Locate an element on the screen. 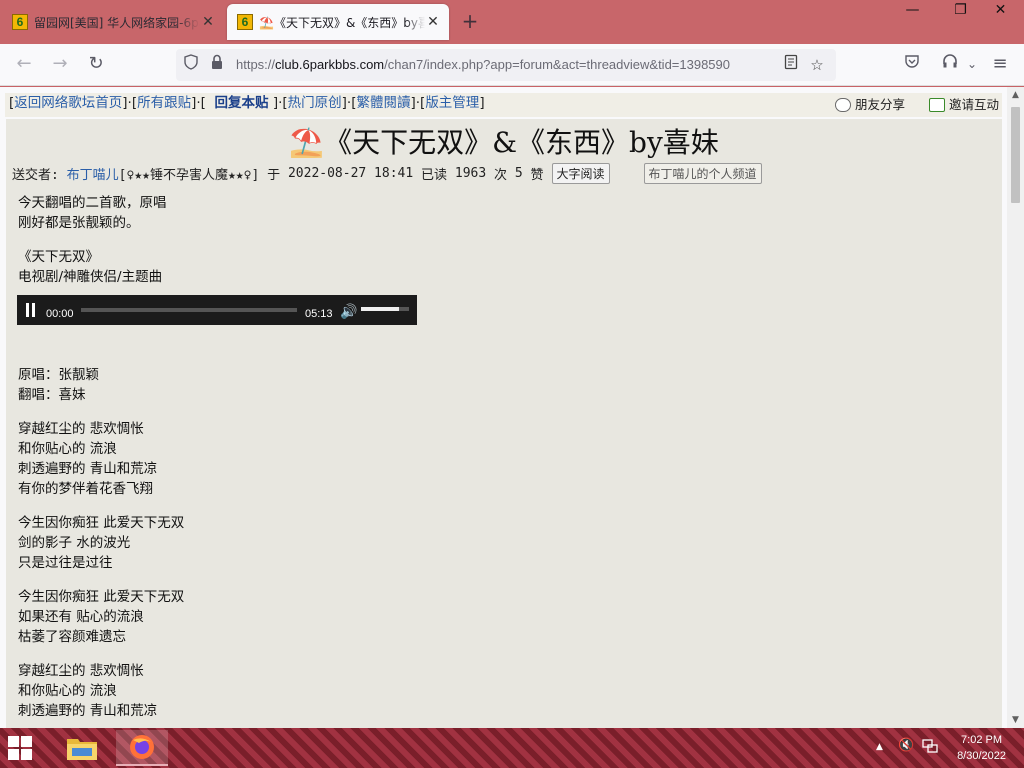  page-scrollbar: ▲ ▼ is located at coordinates (1015, 407).